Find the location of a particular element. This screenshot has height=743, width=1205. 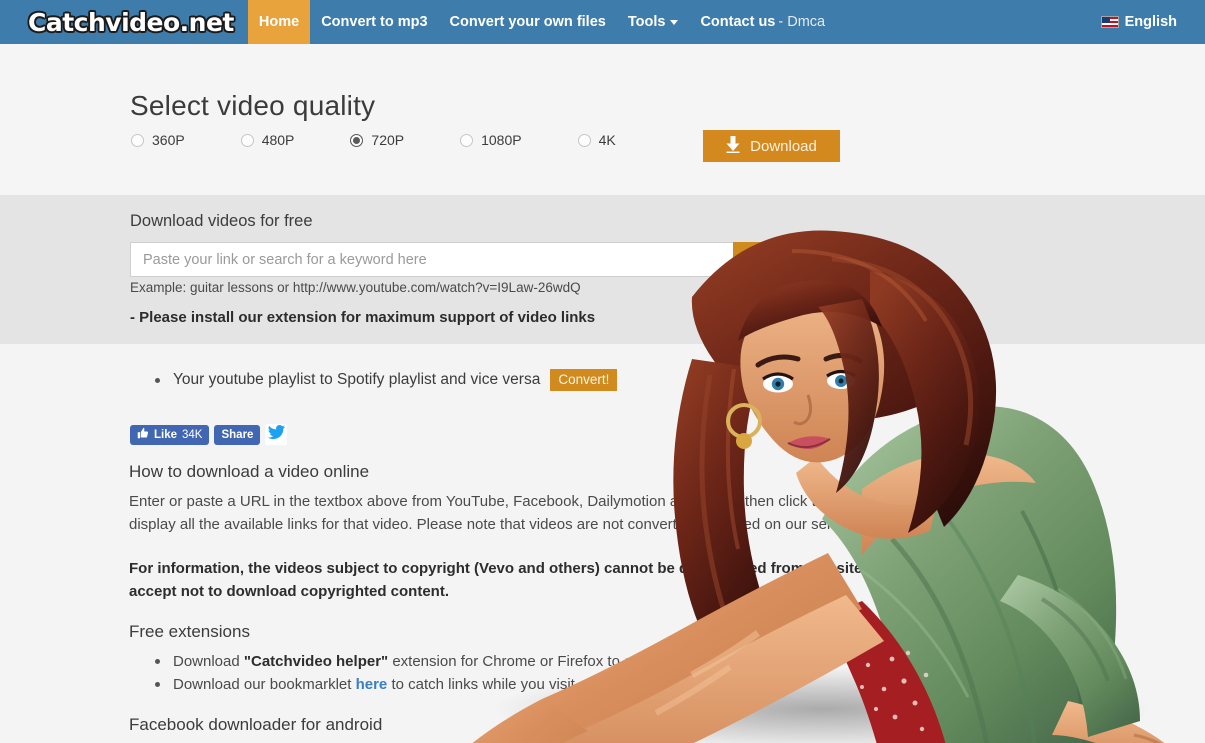

twitter-share-button is located at coordinates (276, 434).